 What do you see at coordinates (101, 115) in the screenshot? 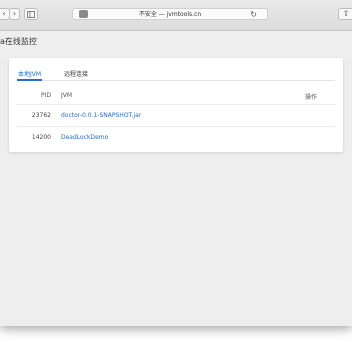
I see `jvm-link: doctor-0.0.1-SNAPSHOT.jar` at bounding box center [101, 115].